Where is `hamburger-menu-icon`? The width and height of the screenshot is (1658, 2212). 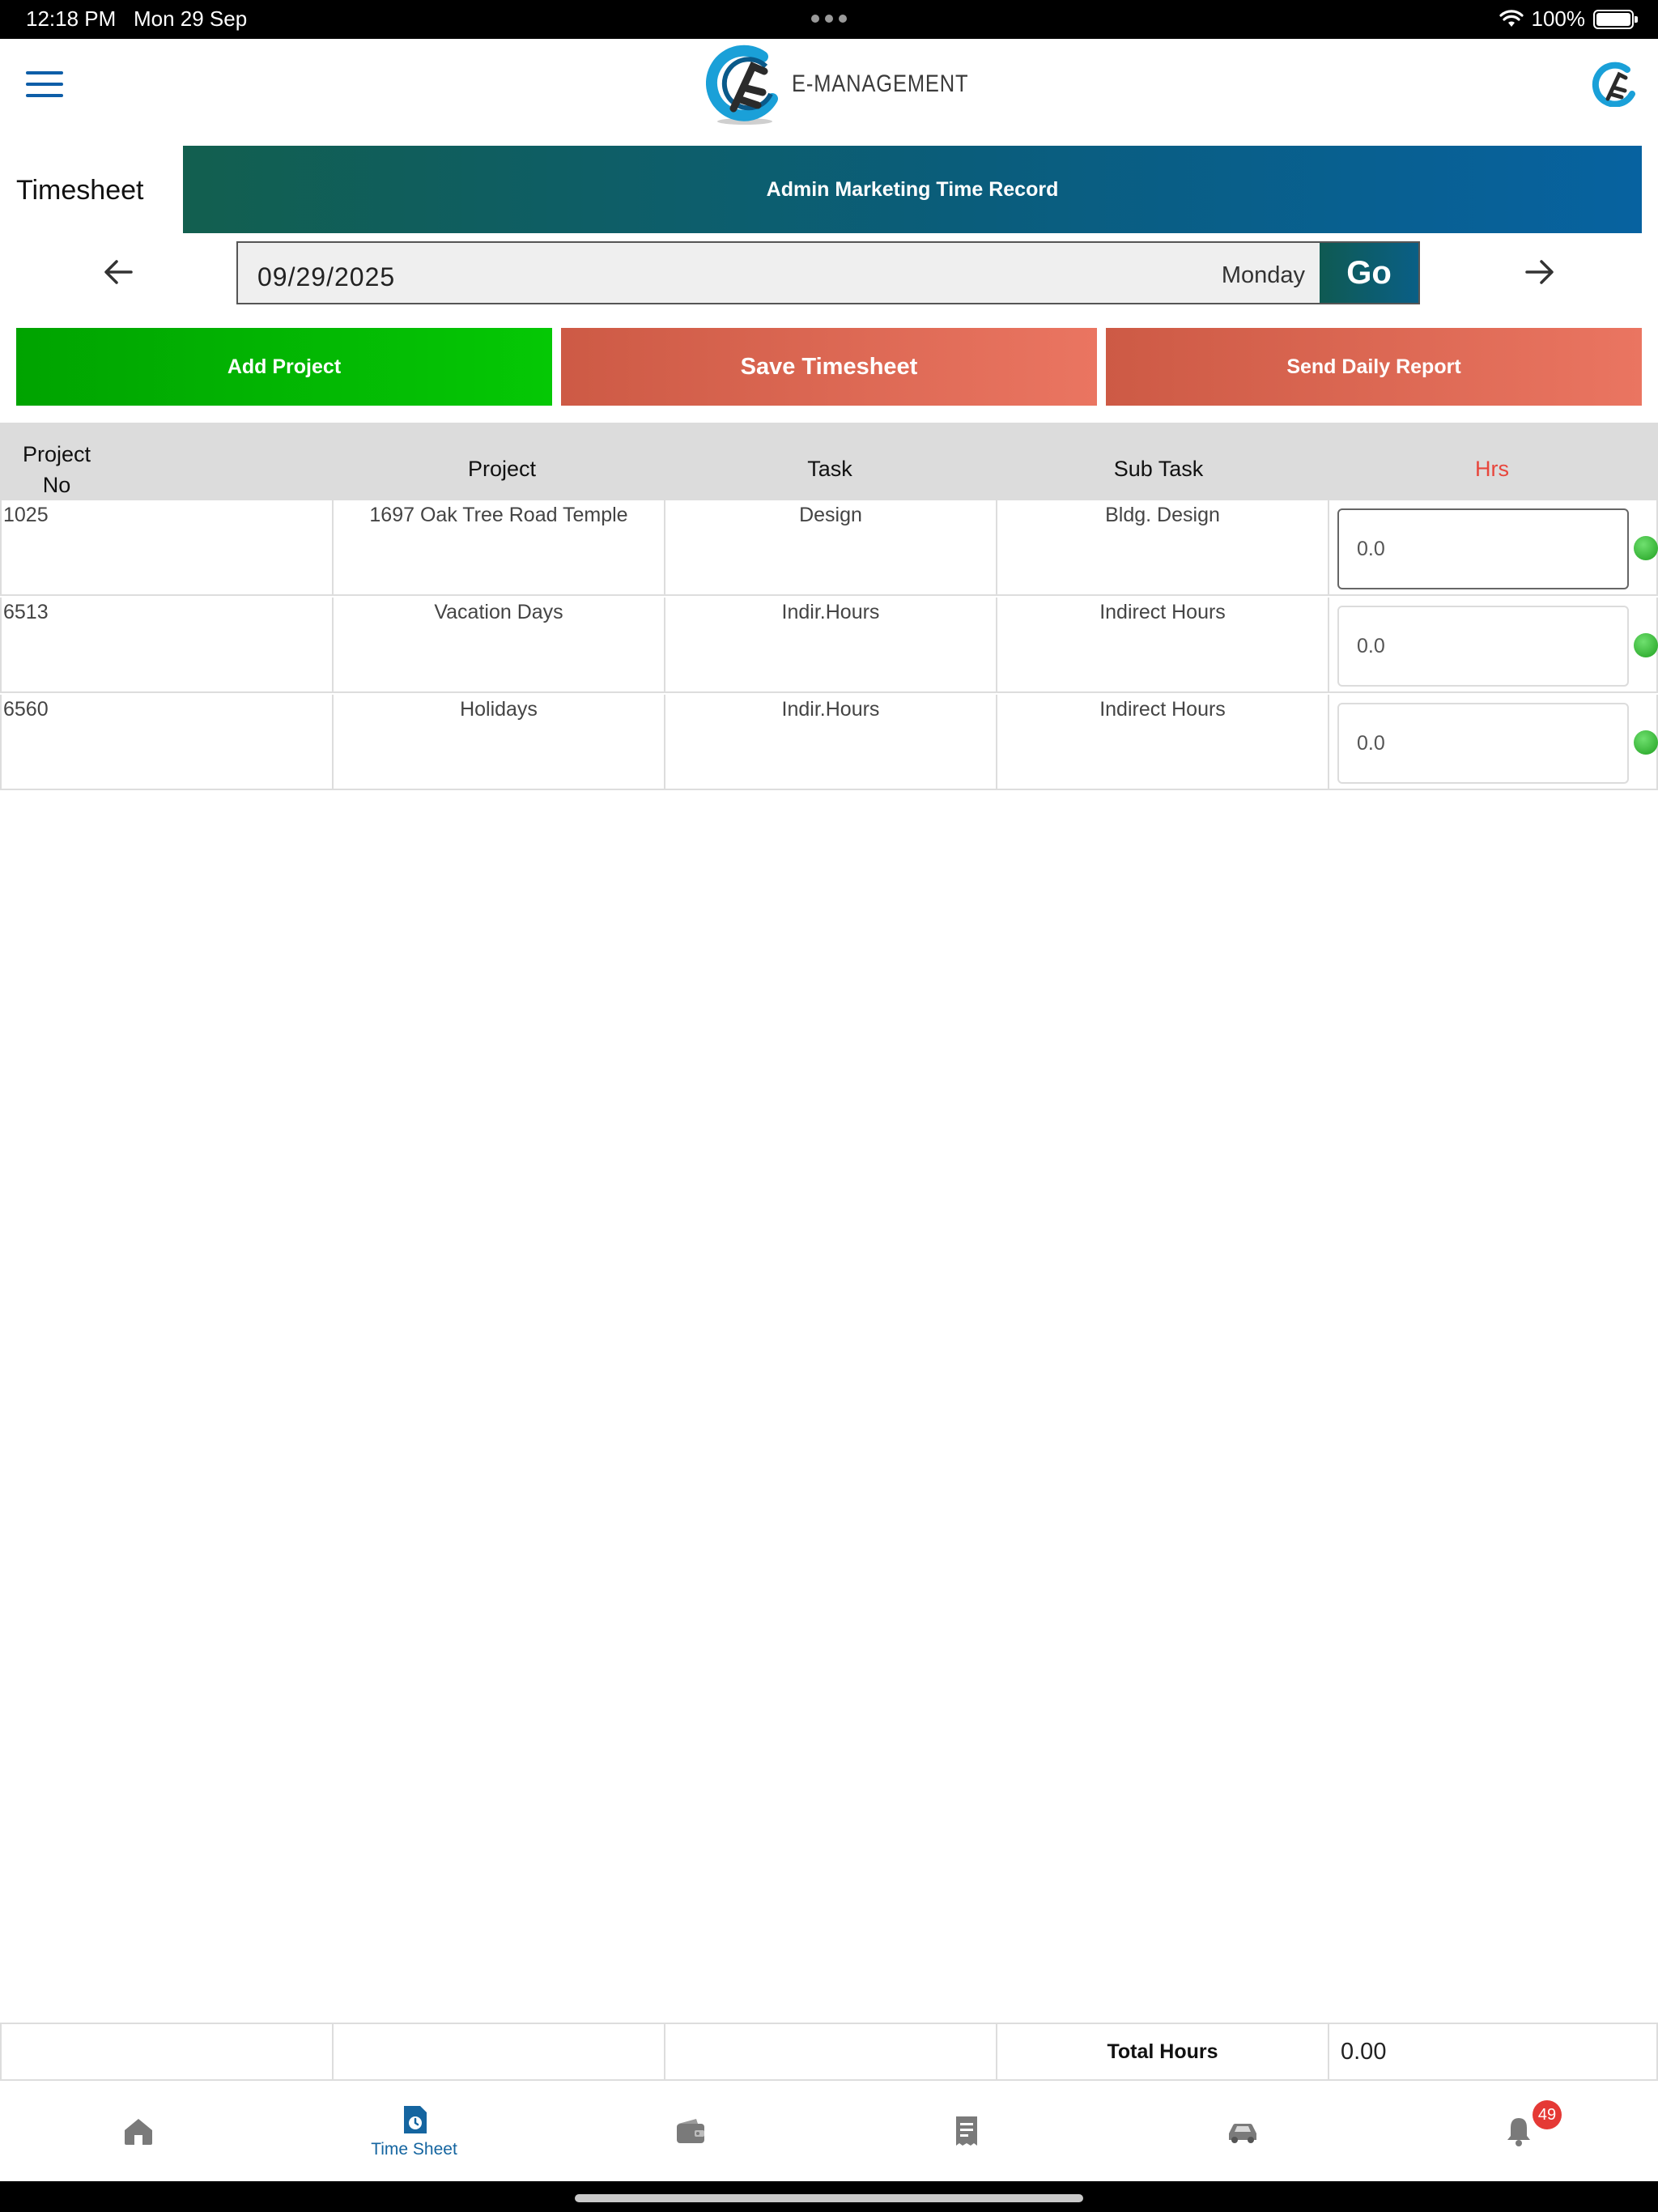 hamburger-menu-icon is located at coordinates (44, 84).